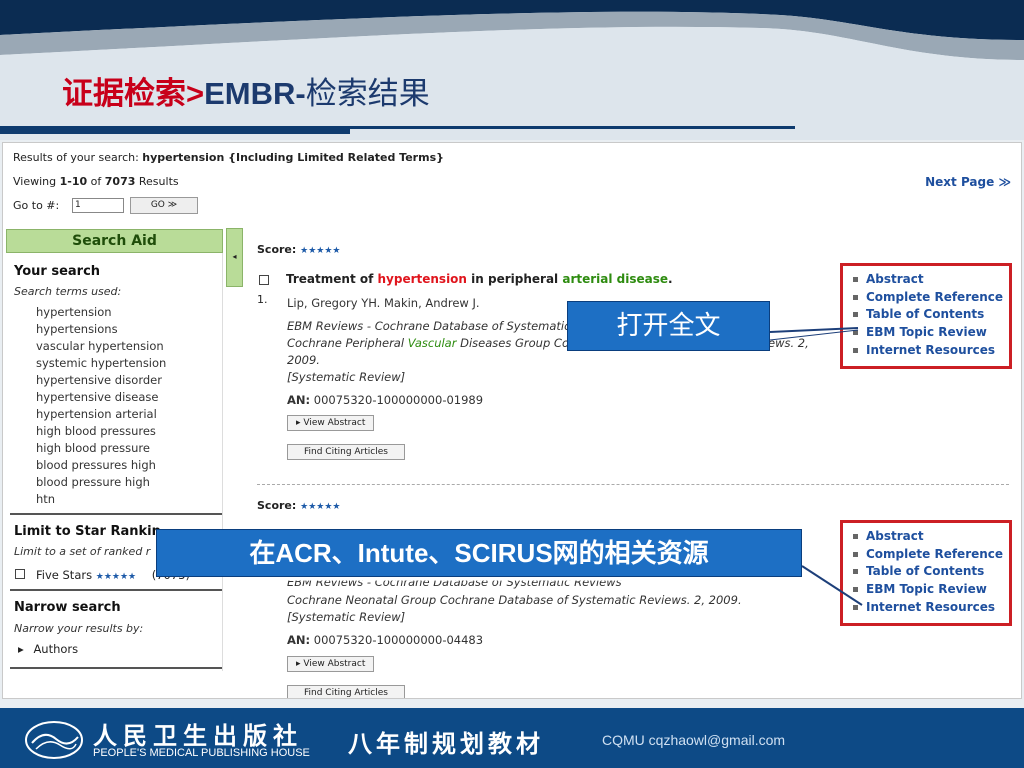 The image size is (1024, 768). What do you see at coordinates (479, 553) in the screenshot?
I see `related-resources-callout: 在ACR、Intute、SCIRUS网的相关资源` at bounding box center [479, 553].